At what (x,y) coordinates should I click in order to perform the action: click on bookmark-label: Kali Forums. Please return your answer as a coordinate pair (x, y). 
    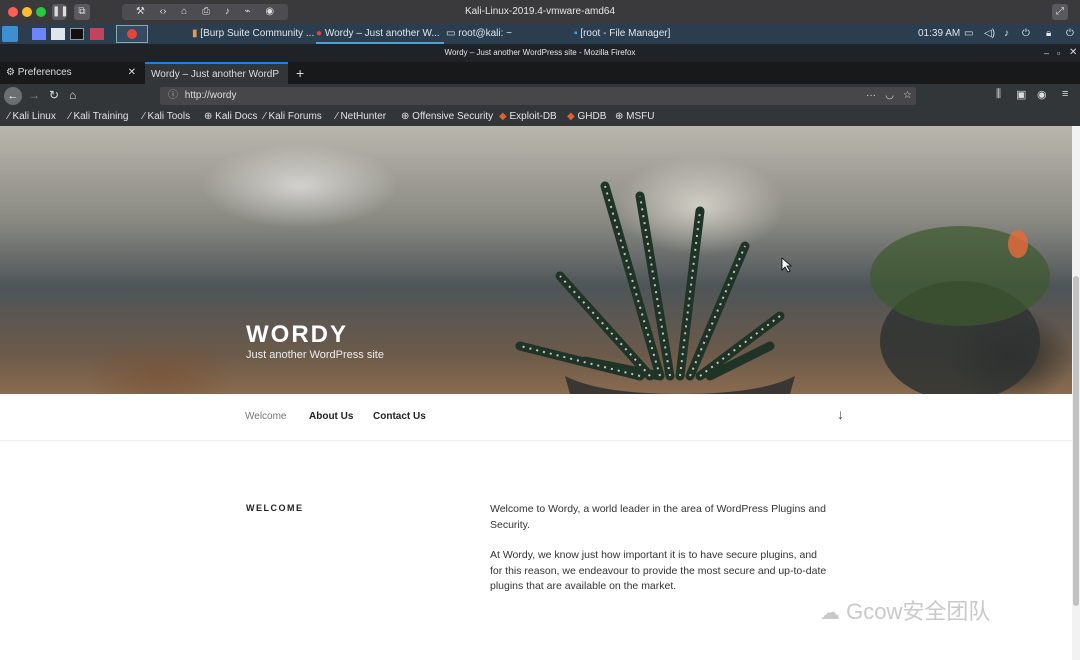
    Looking at the image, I should click on (295, 116).